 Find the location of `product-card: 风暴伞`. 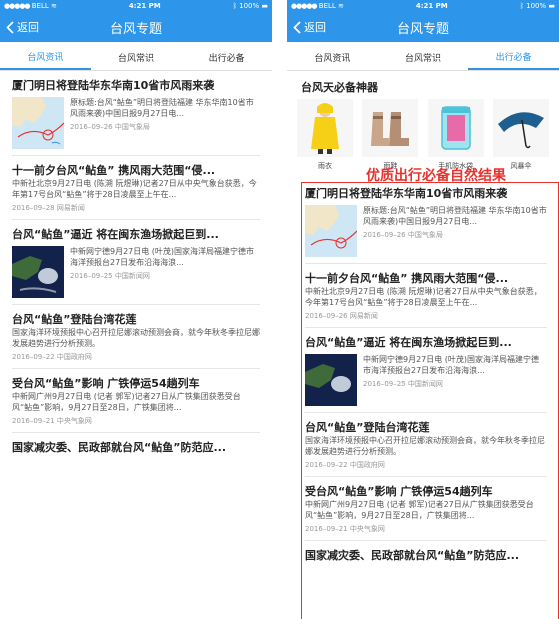

product-card: 风暴伞 is located at coordinates (520, 135).